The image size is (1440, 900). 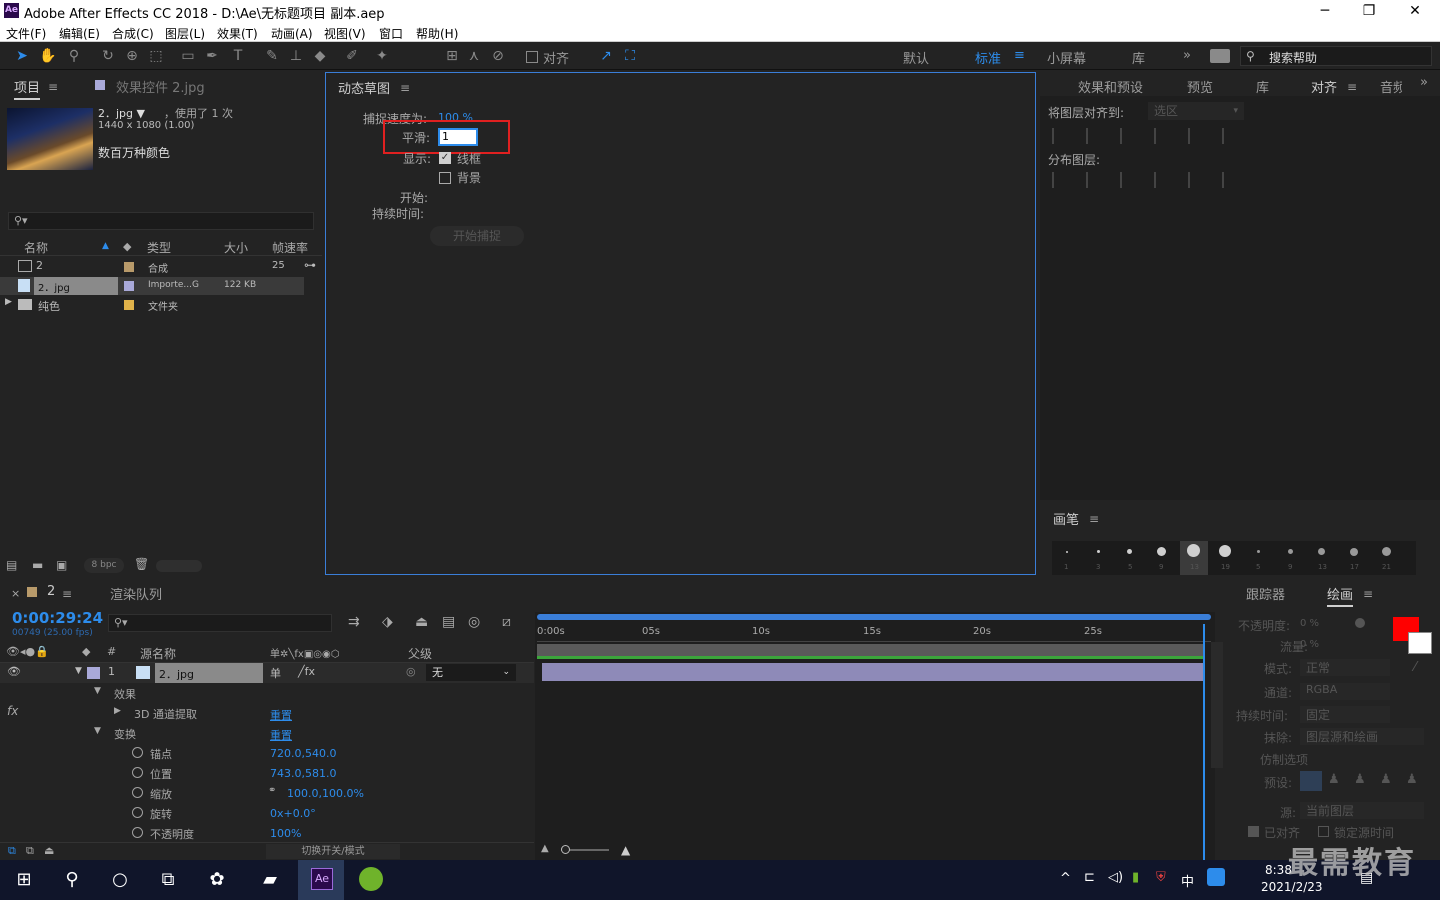 I want to click on maximize-button: ❐, so click(x=1369, y=11).